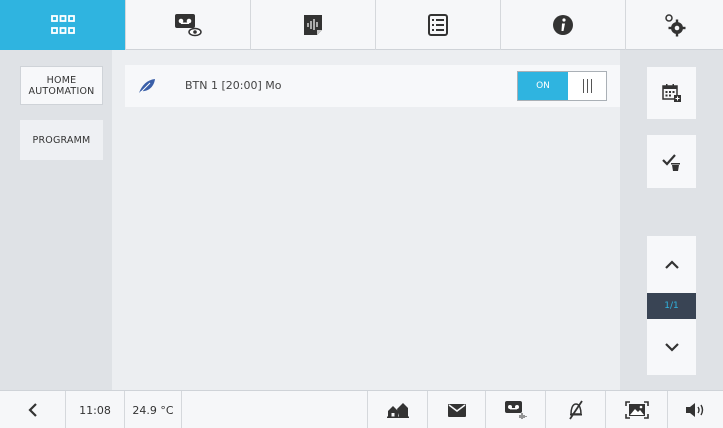  I want to click on tab-home-apps, so click(63, 25).